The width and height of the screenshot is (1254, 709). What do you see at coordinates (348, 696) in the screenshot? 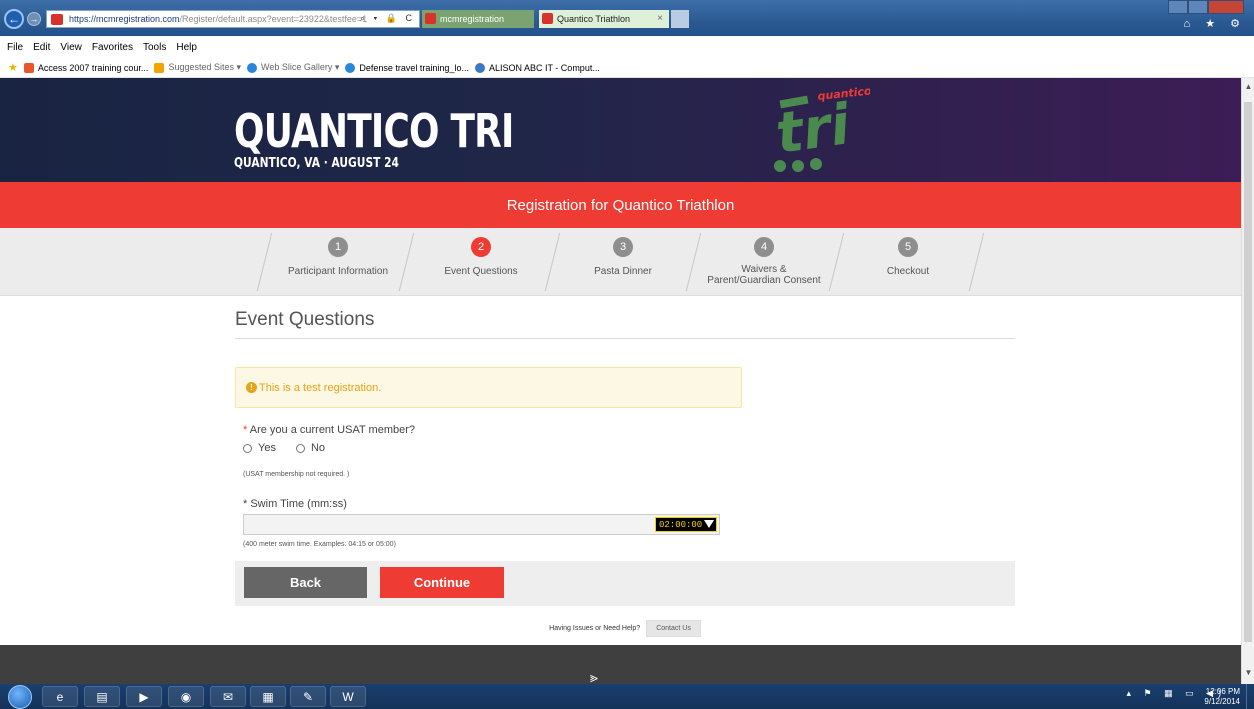
I see `taskbar-word-icon: W` at bounding box center [348, 696].